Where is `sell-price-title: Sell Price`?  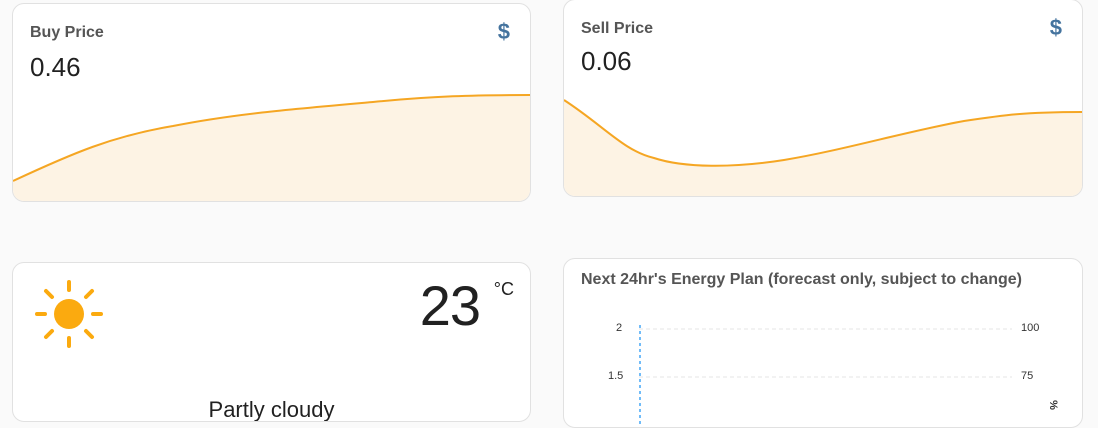 sell-price-title: Sell Price is located at coordinates (617, 28).